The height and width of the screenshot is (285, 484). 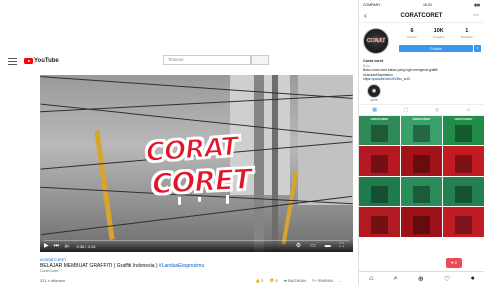 What do you see at coordinates (477, 48) in the screenshot?
I see `suggestions-dropdown-icon: ▾` at bounding box center [477, 48].